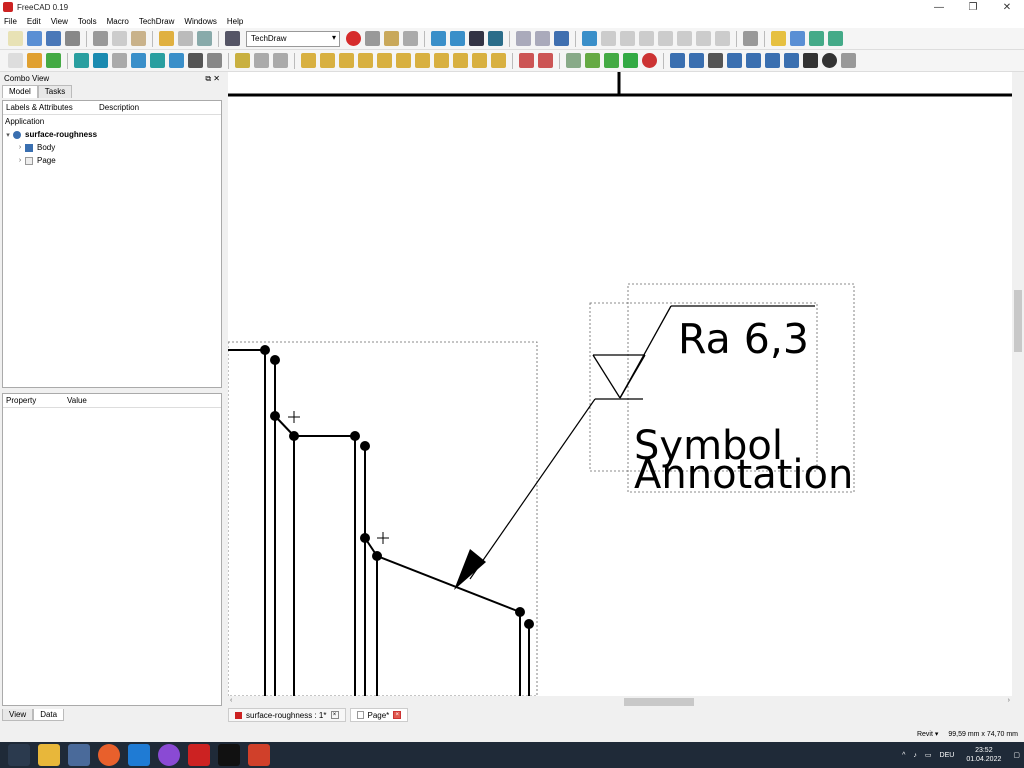 This screenshot has height=768, width=1024. Describe the element at coordinates (947, 755) in the screenshot. I see `language-indicator: DEU` at that location.